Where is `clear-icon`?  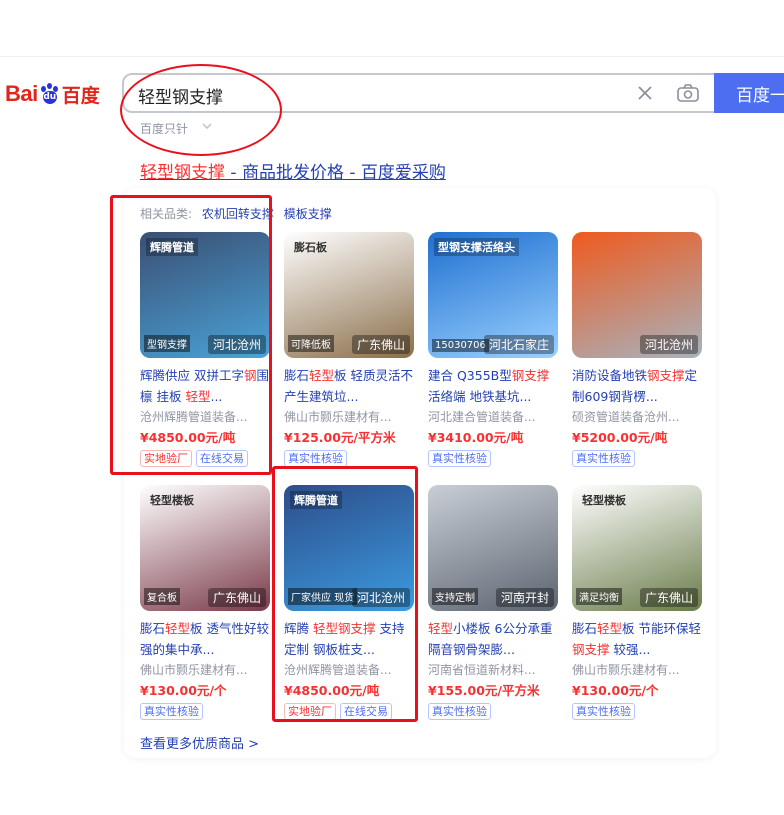
clear-icon is located at coordinates (645, 93).